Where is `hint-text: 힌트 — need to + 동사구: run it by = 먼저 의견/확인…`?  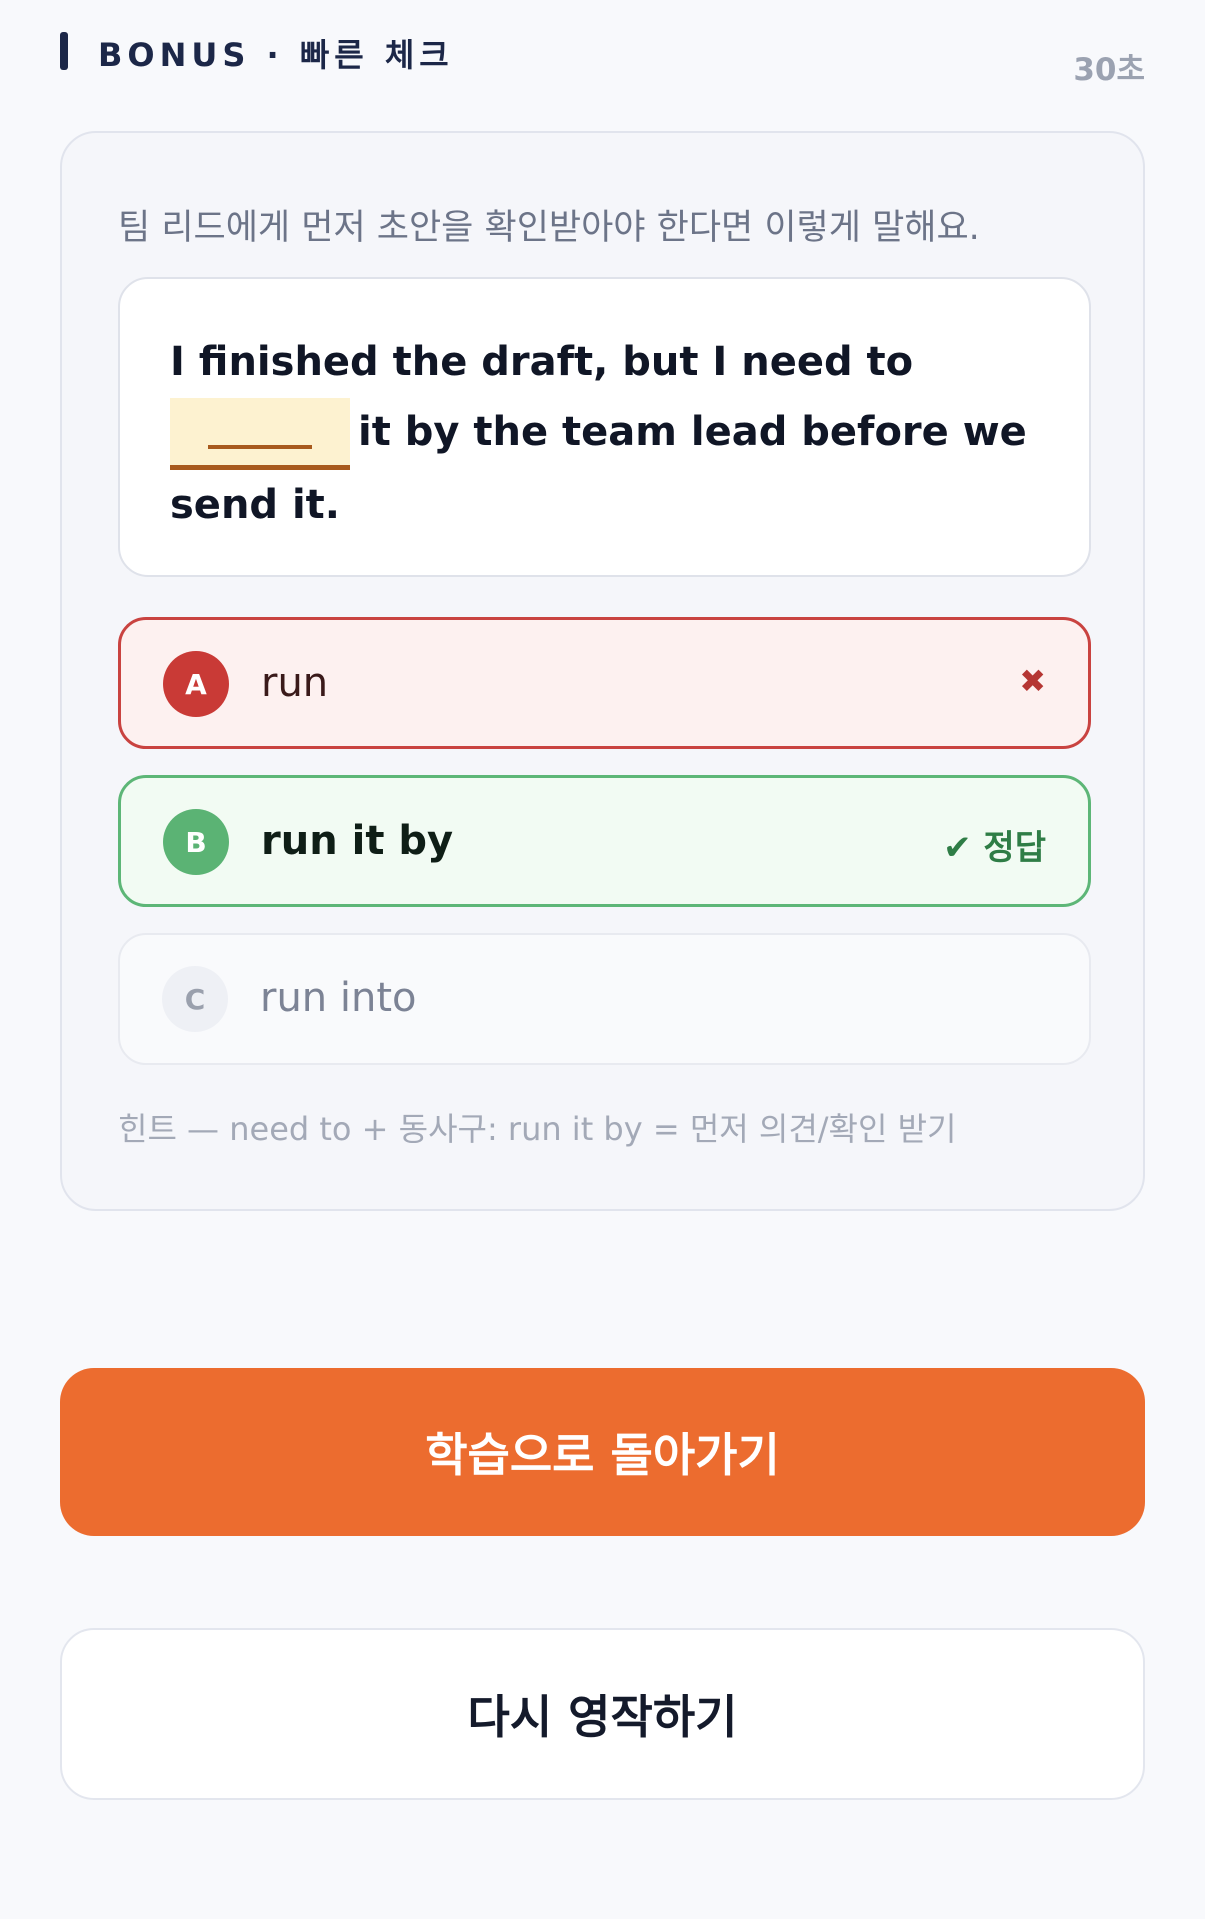
hint-text: 힌트 — need to + 동사구: run it by = 먼저 의견/확인… is located at coordinates (537, 1129).